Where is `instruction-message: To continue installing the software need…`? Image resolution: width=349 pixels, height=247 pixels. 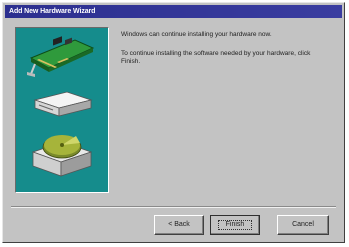 instruction-message: To continue installing the software need… is located at coordinates (216, 57).